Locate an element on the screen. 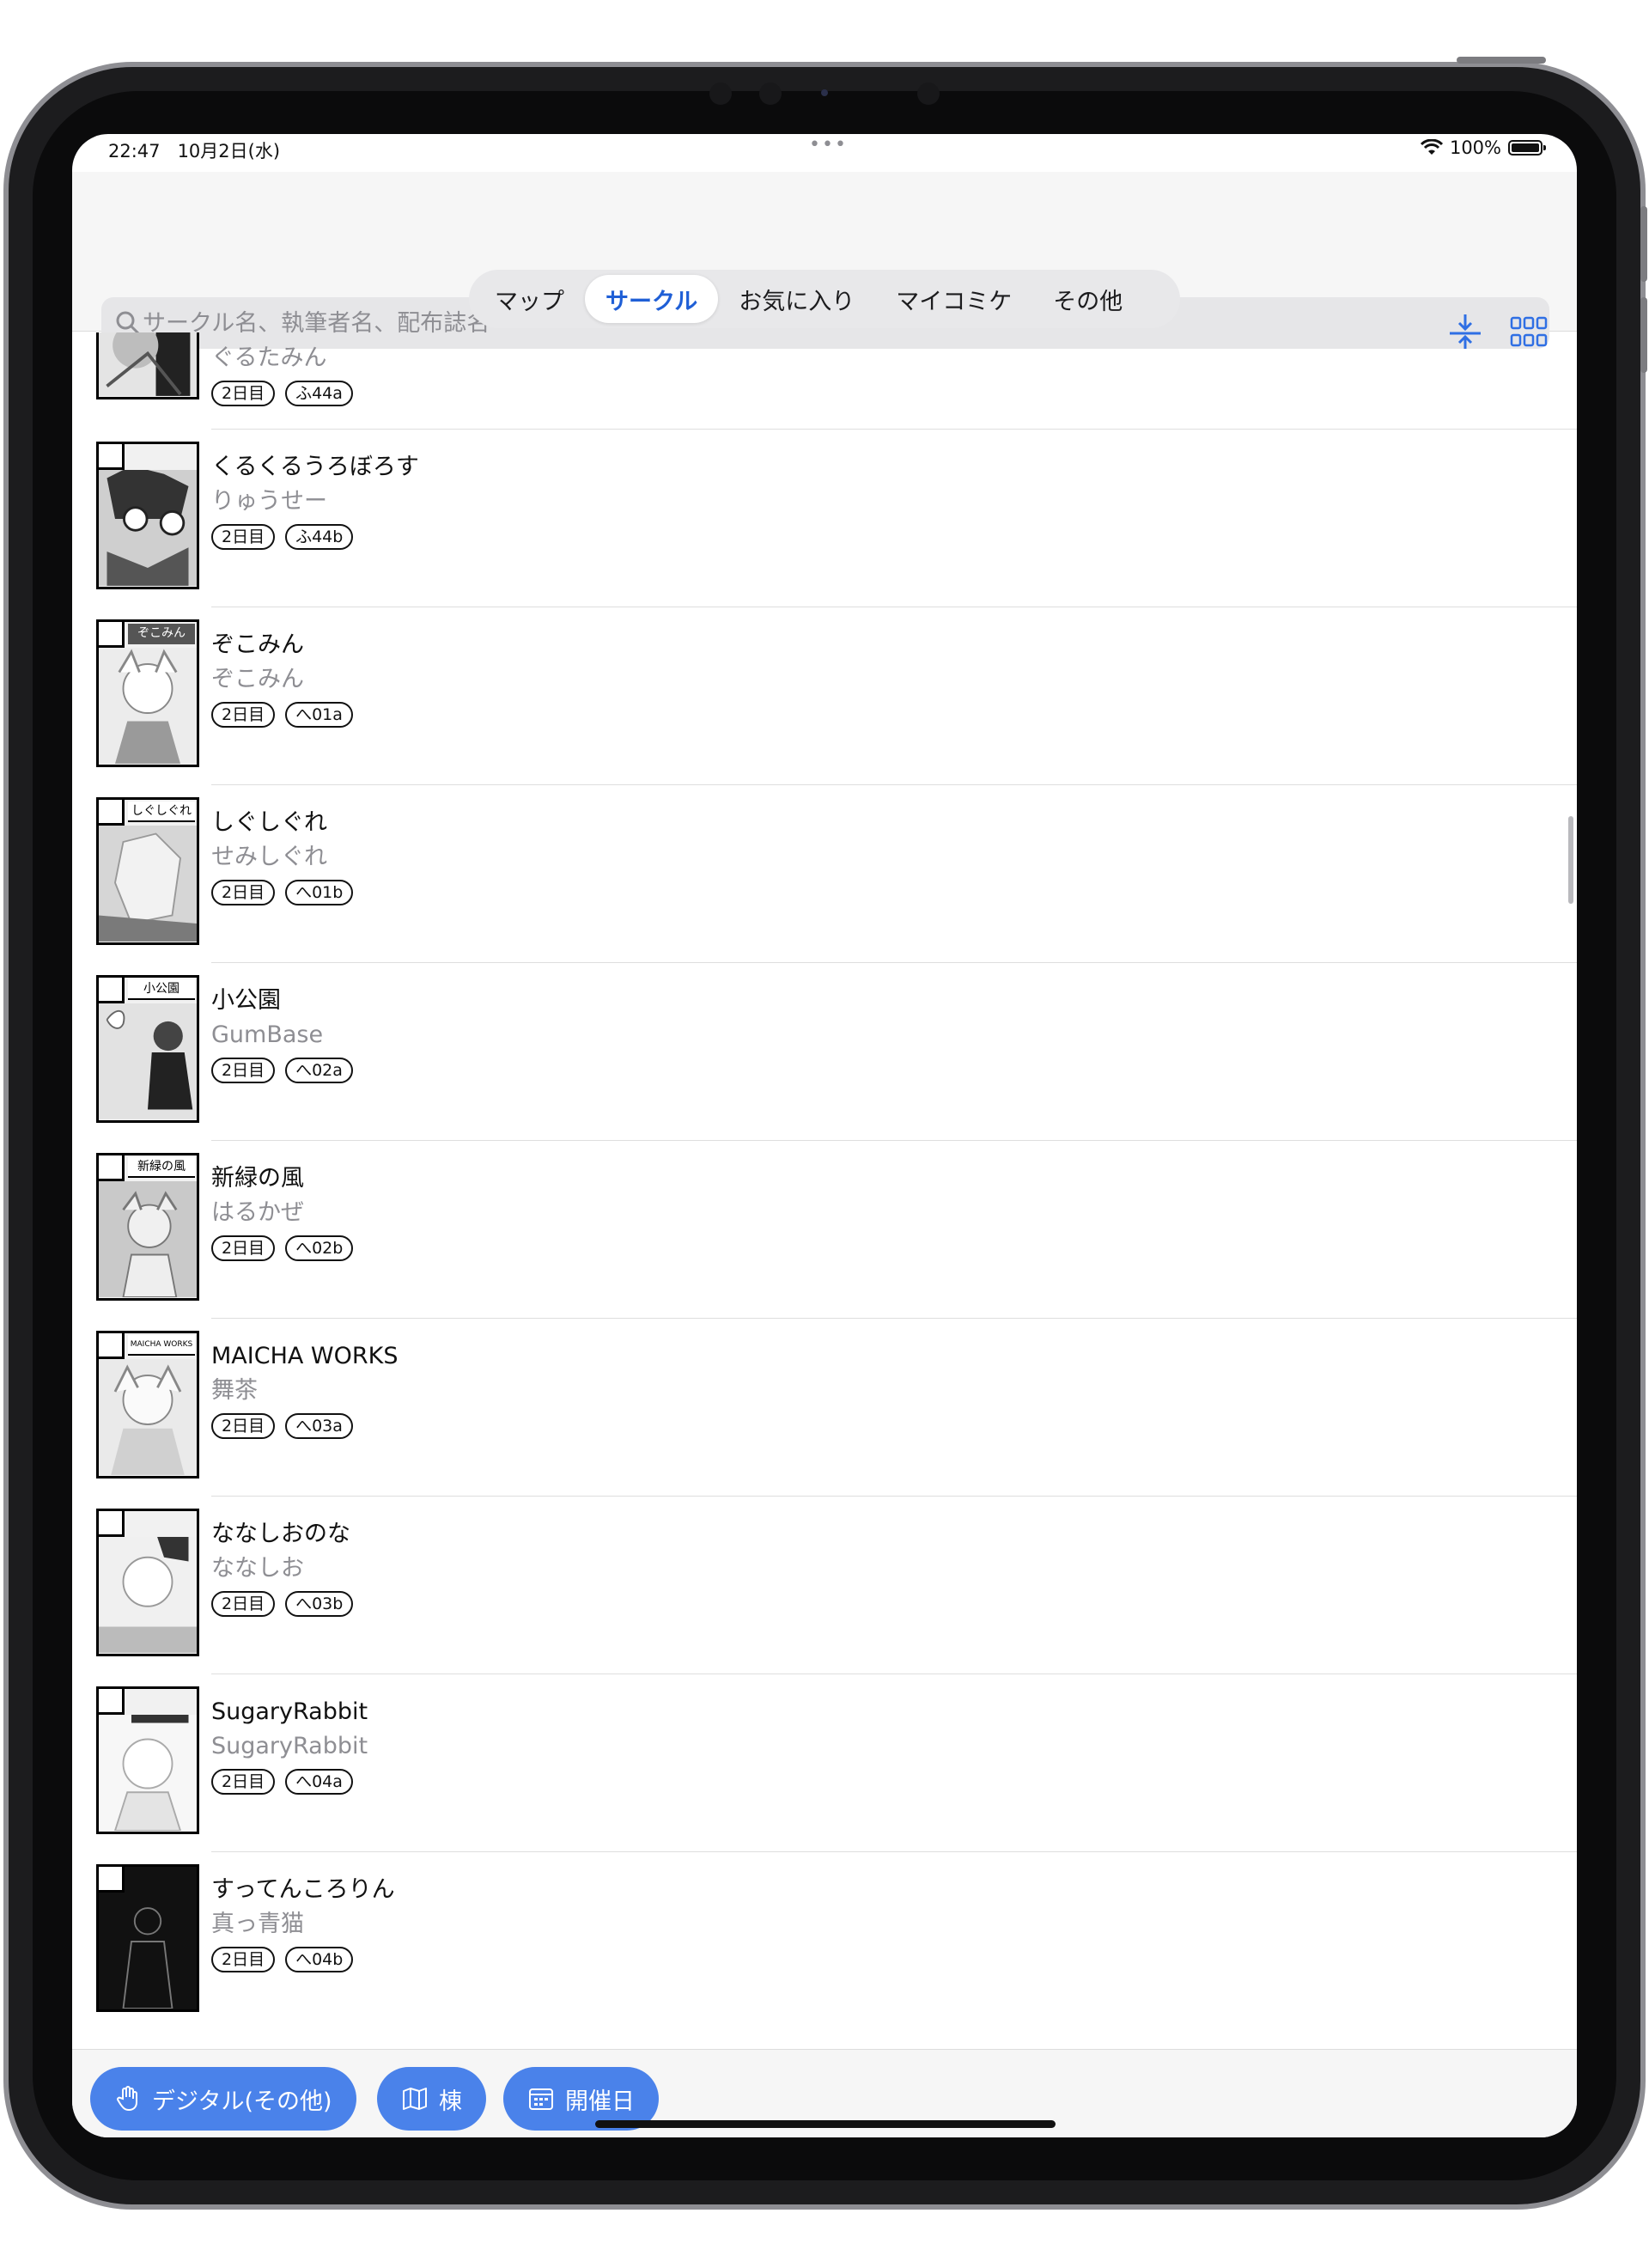  space-badge: へ01b is located at coordinates (320, 893).